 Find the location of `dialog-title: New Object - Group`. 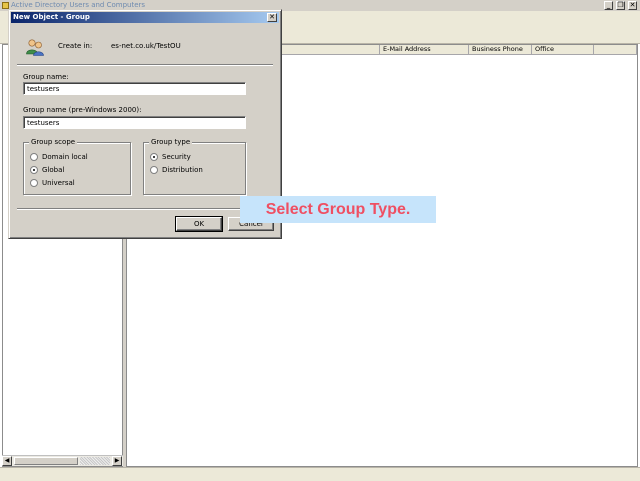

dialog-title: New Object - Group is located at coordinates (51, 17).